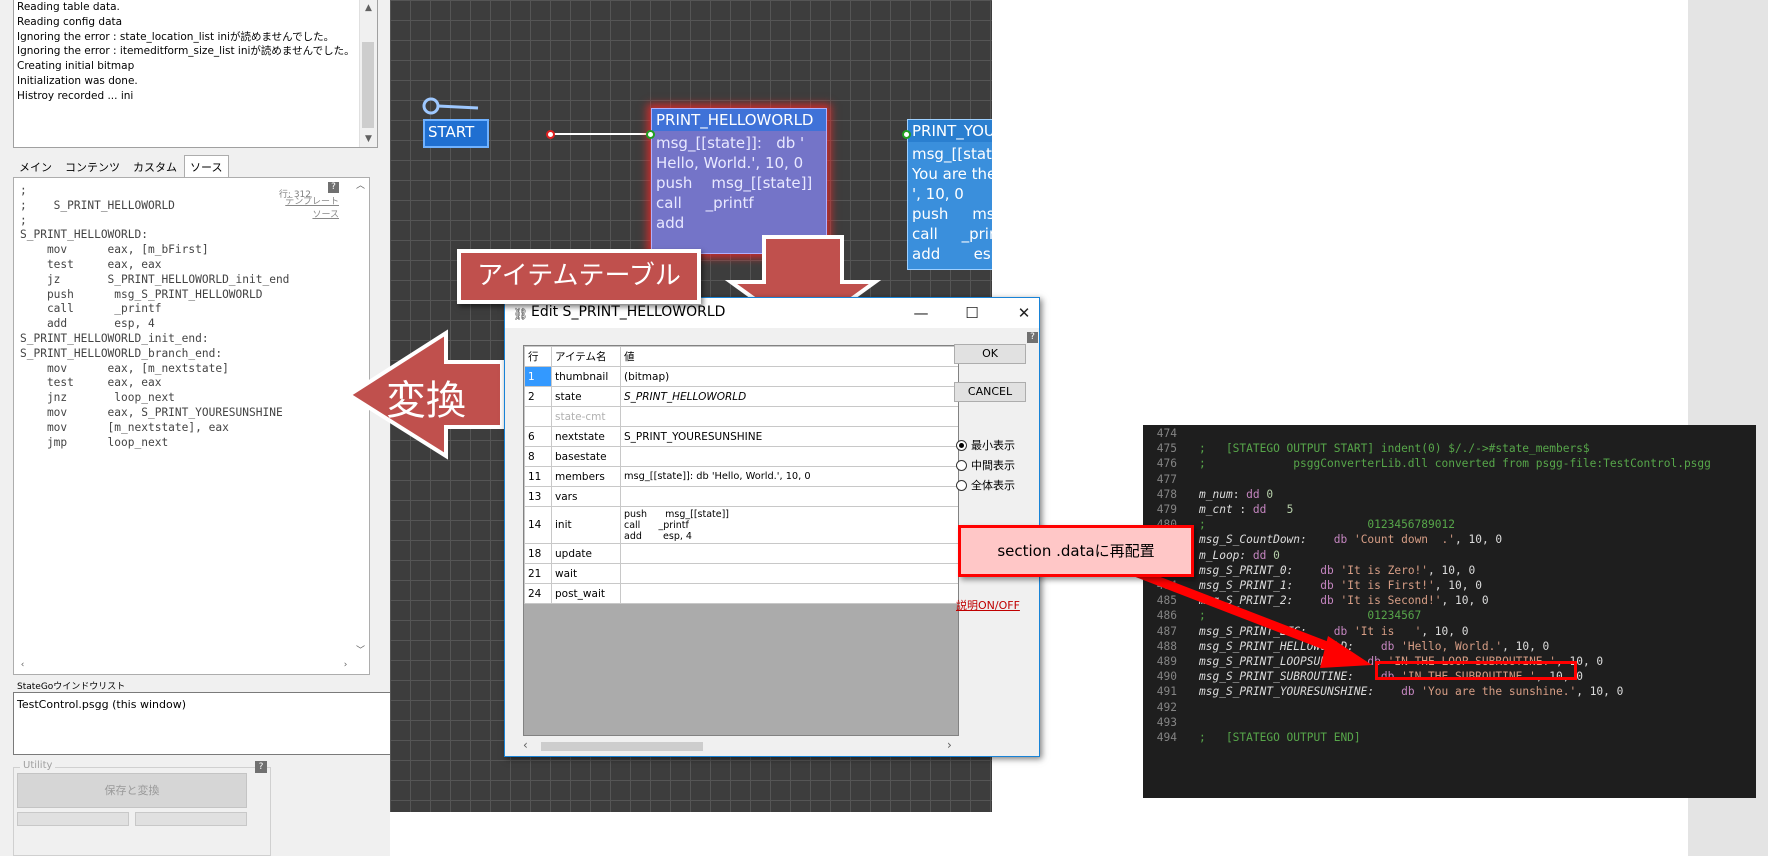 This screenshot has height=856, width=1768. Describe the element at coordinates (789, 356) in the screenshot. I see `col-header-value: 値` at that location.